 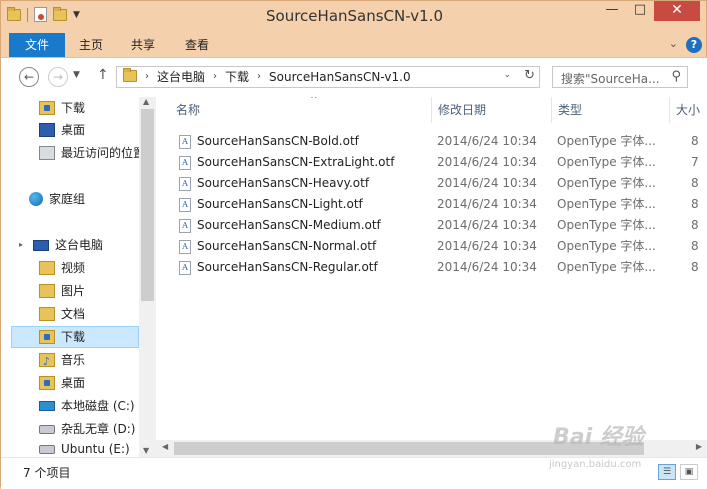 What do you see at coordinates (91, 45) in the screenshot?
I see `tab-home: 主页` at bounding box center [91, 45].